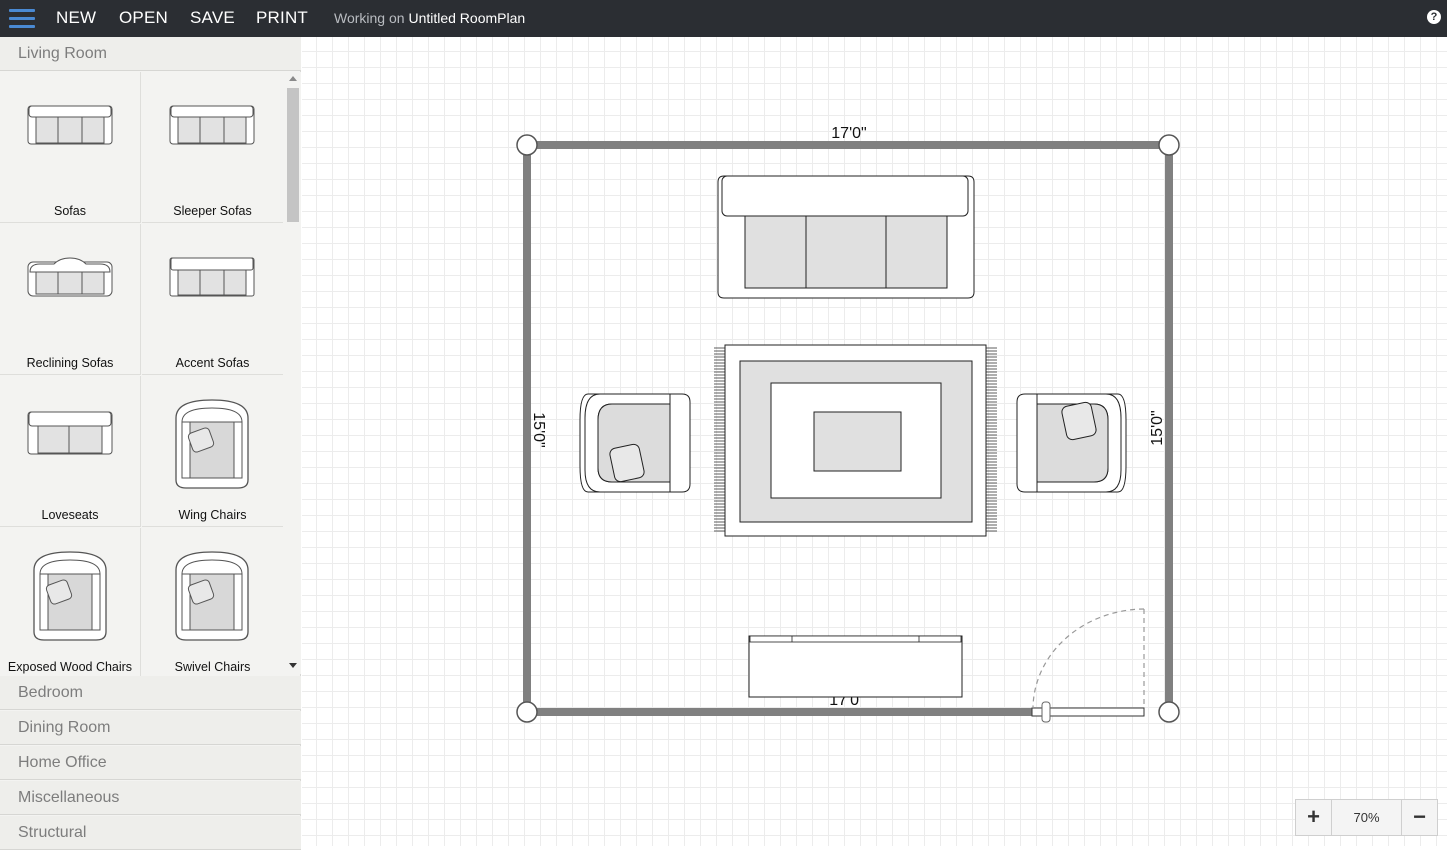 This screenshot has height=850, width=1447. What do you see at coordinates (538, 429) in the screenshot?
I see `left-wall-length: 15'0"` at bounding box center [538, 429].